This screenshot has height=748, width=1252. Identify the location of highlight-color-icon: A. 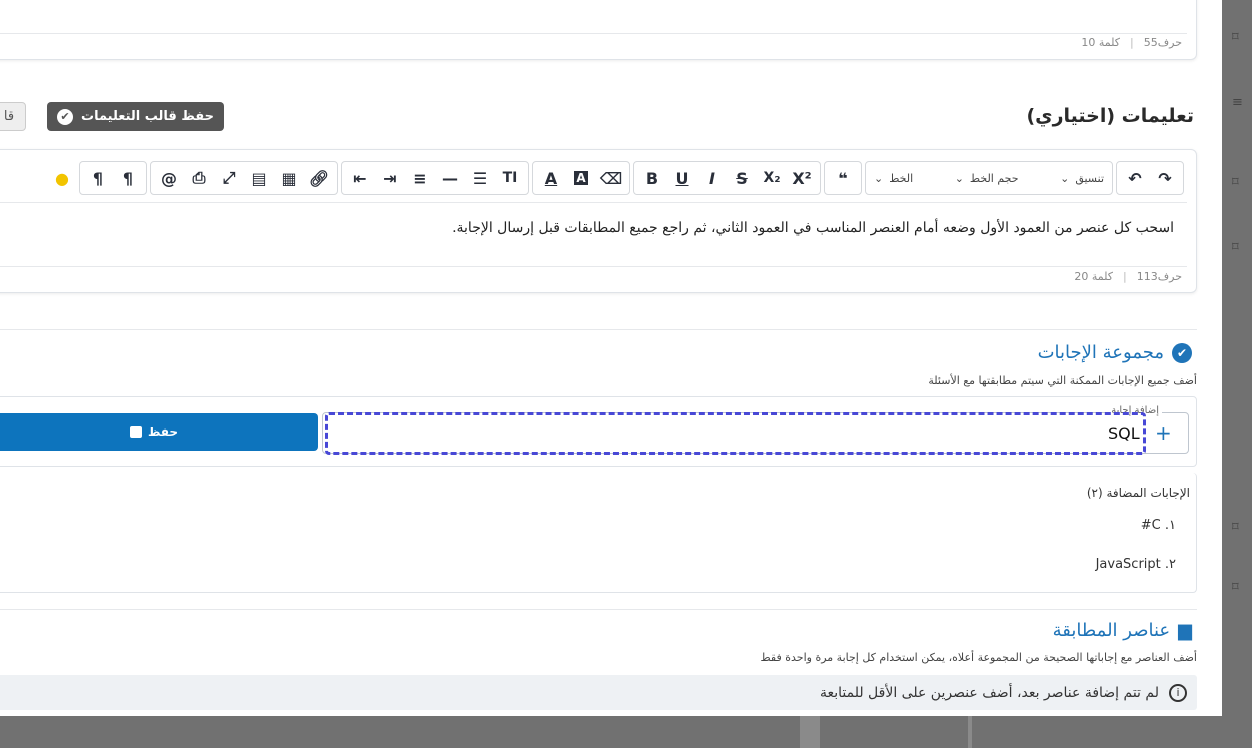
(581, 178).